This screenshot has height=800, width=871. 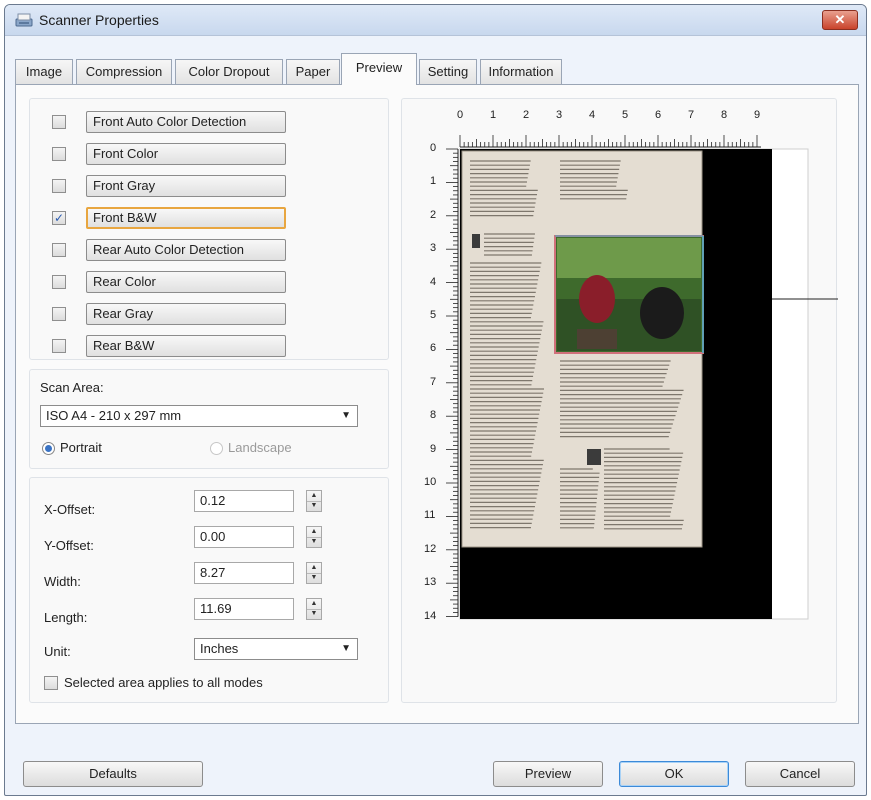 What do you see at coordinates (59, 122) in the screenshot?
I see `front-auto-color-checkbox` at bounding box center [59, 122].